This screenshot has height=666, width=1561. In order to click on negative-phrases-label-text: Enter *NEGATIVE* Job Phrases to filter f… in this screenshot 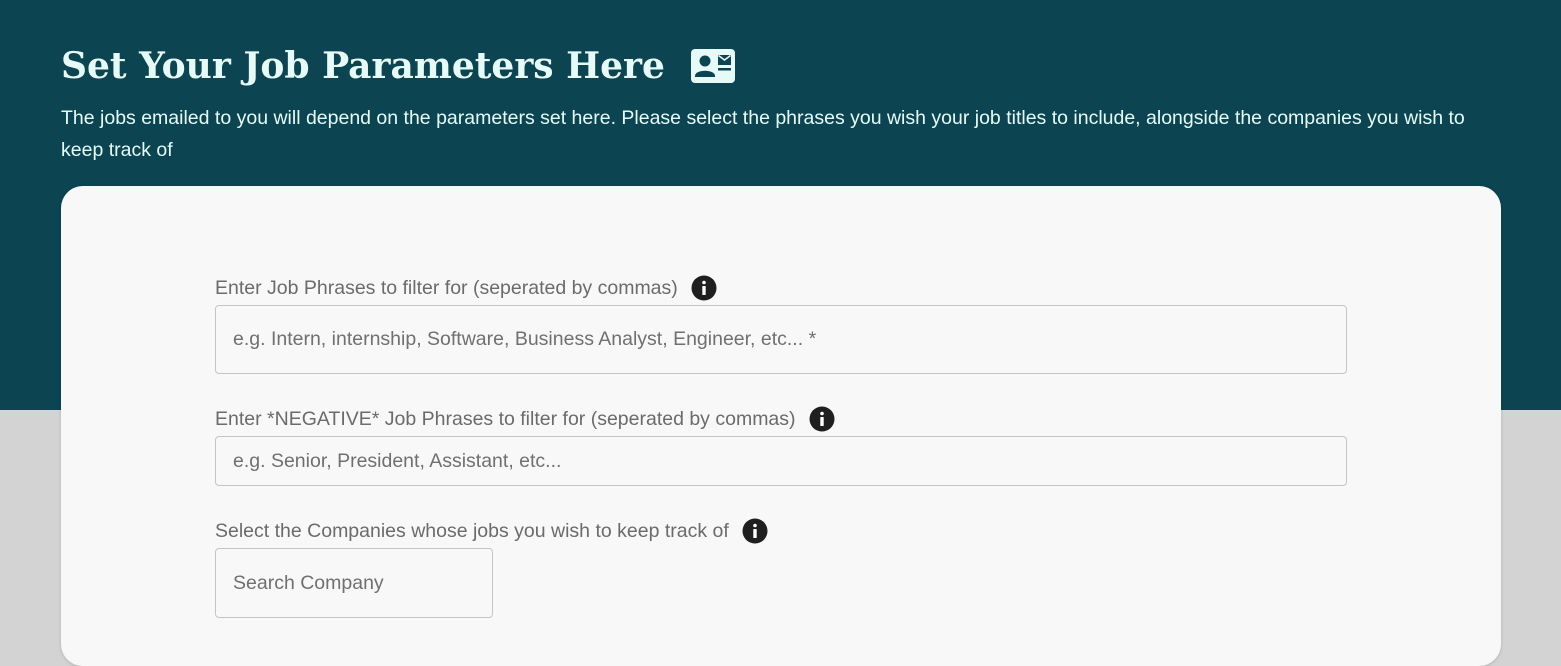, I will do `click(505, 418)`.